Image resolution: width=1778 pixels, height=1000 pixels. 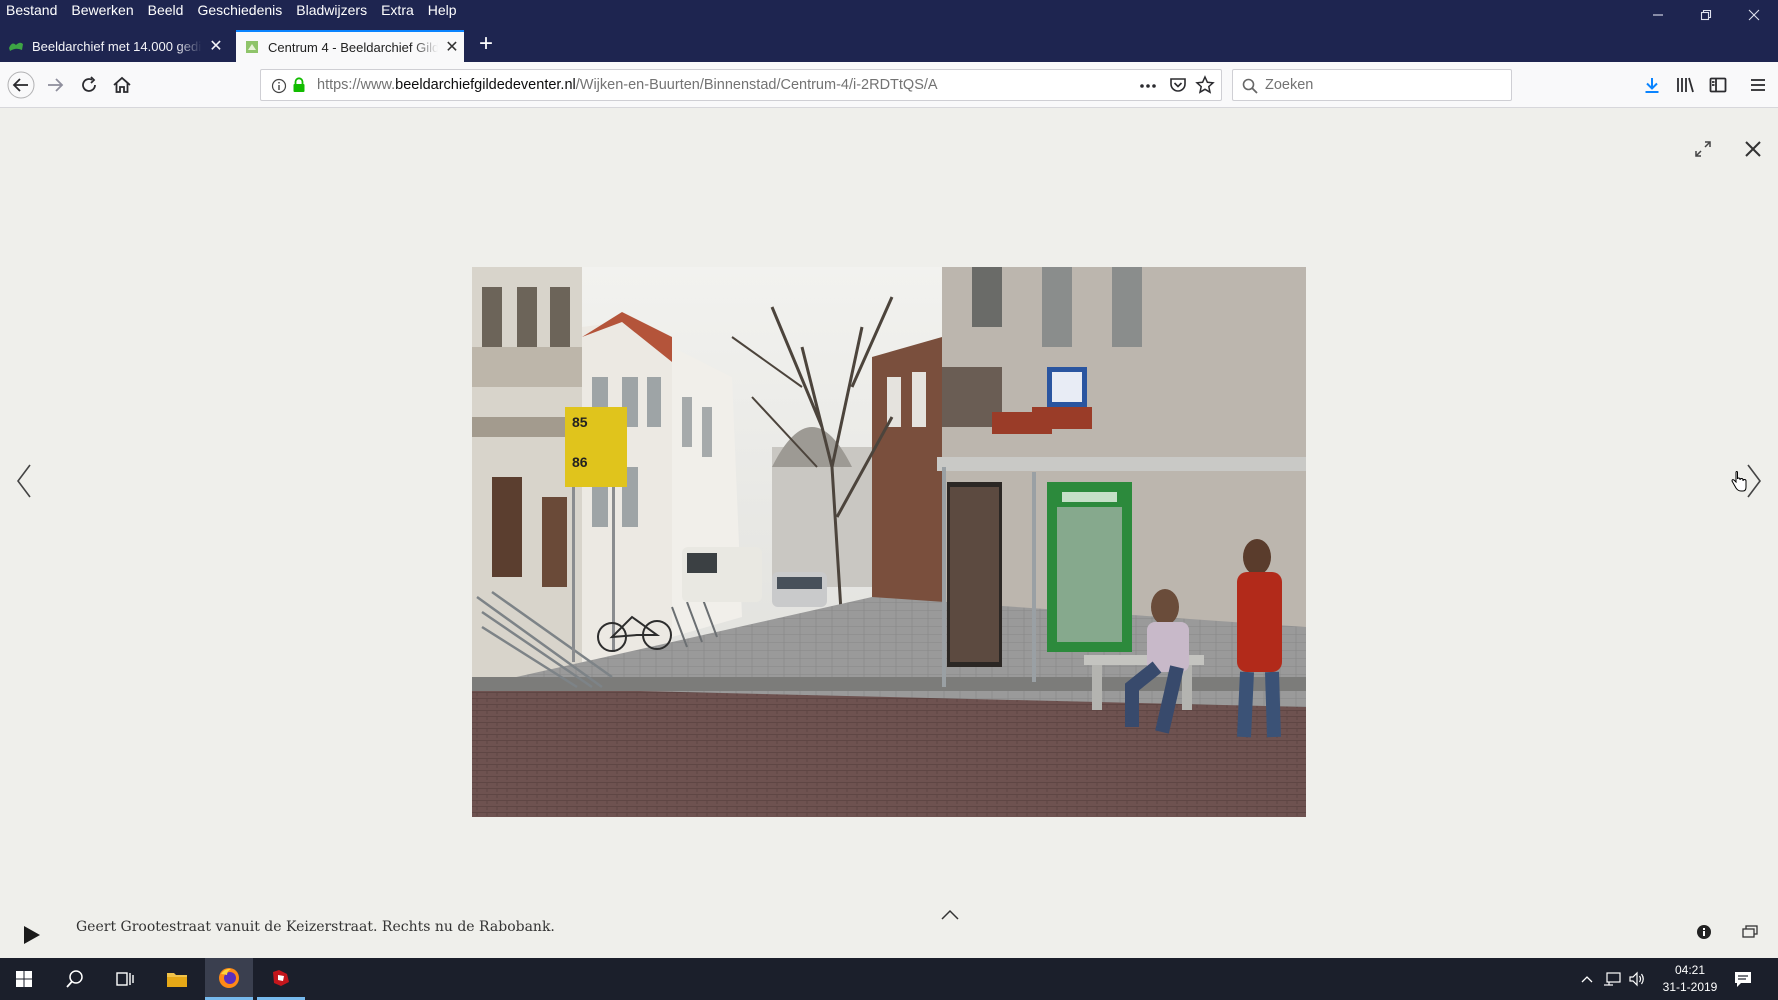 What do you see at coordinates (1612, 979) in the screenshot?
I see `network-icon` at bounding box center [1612, 979].